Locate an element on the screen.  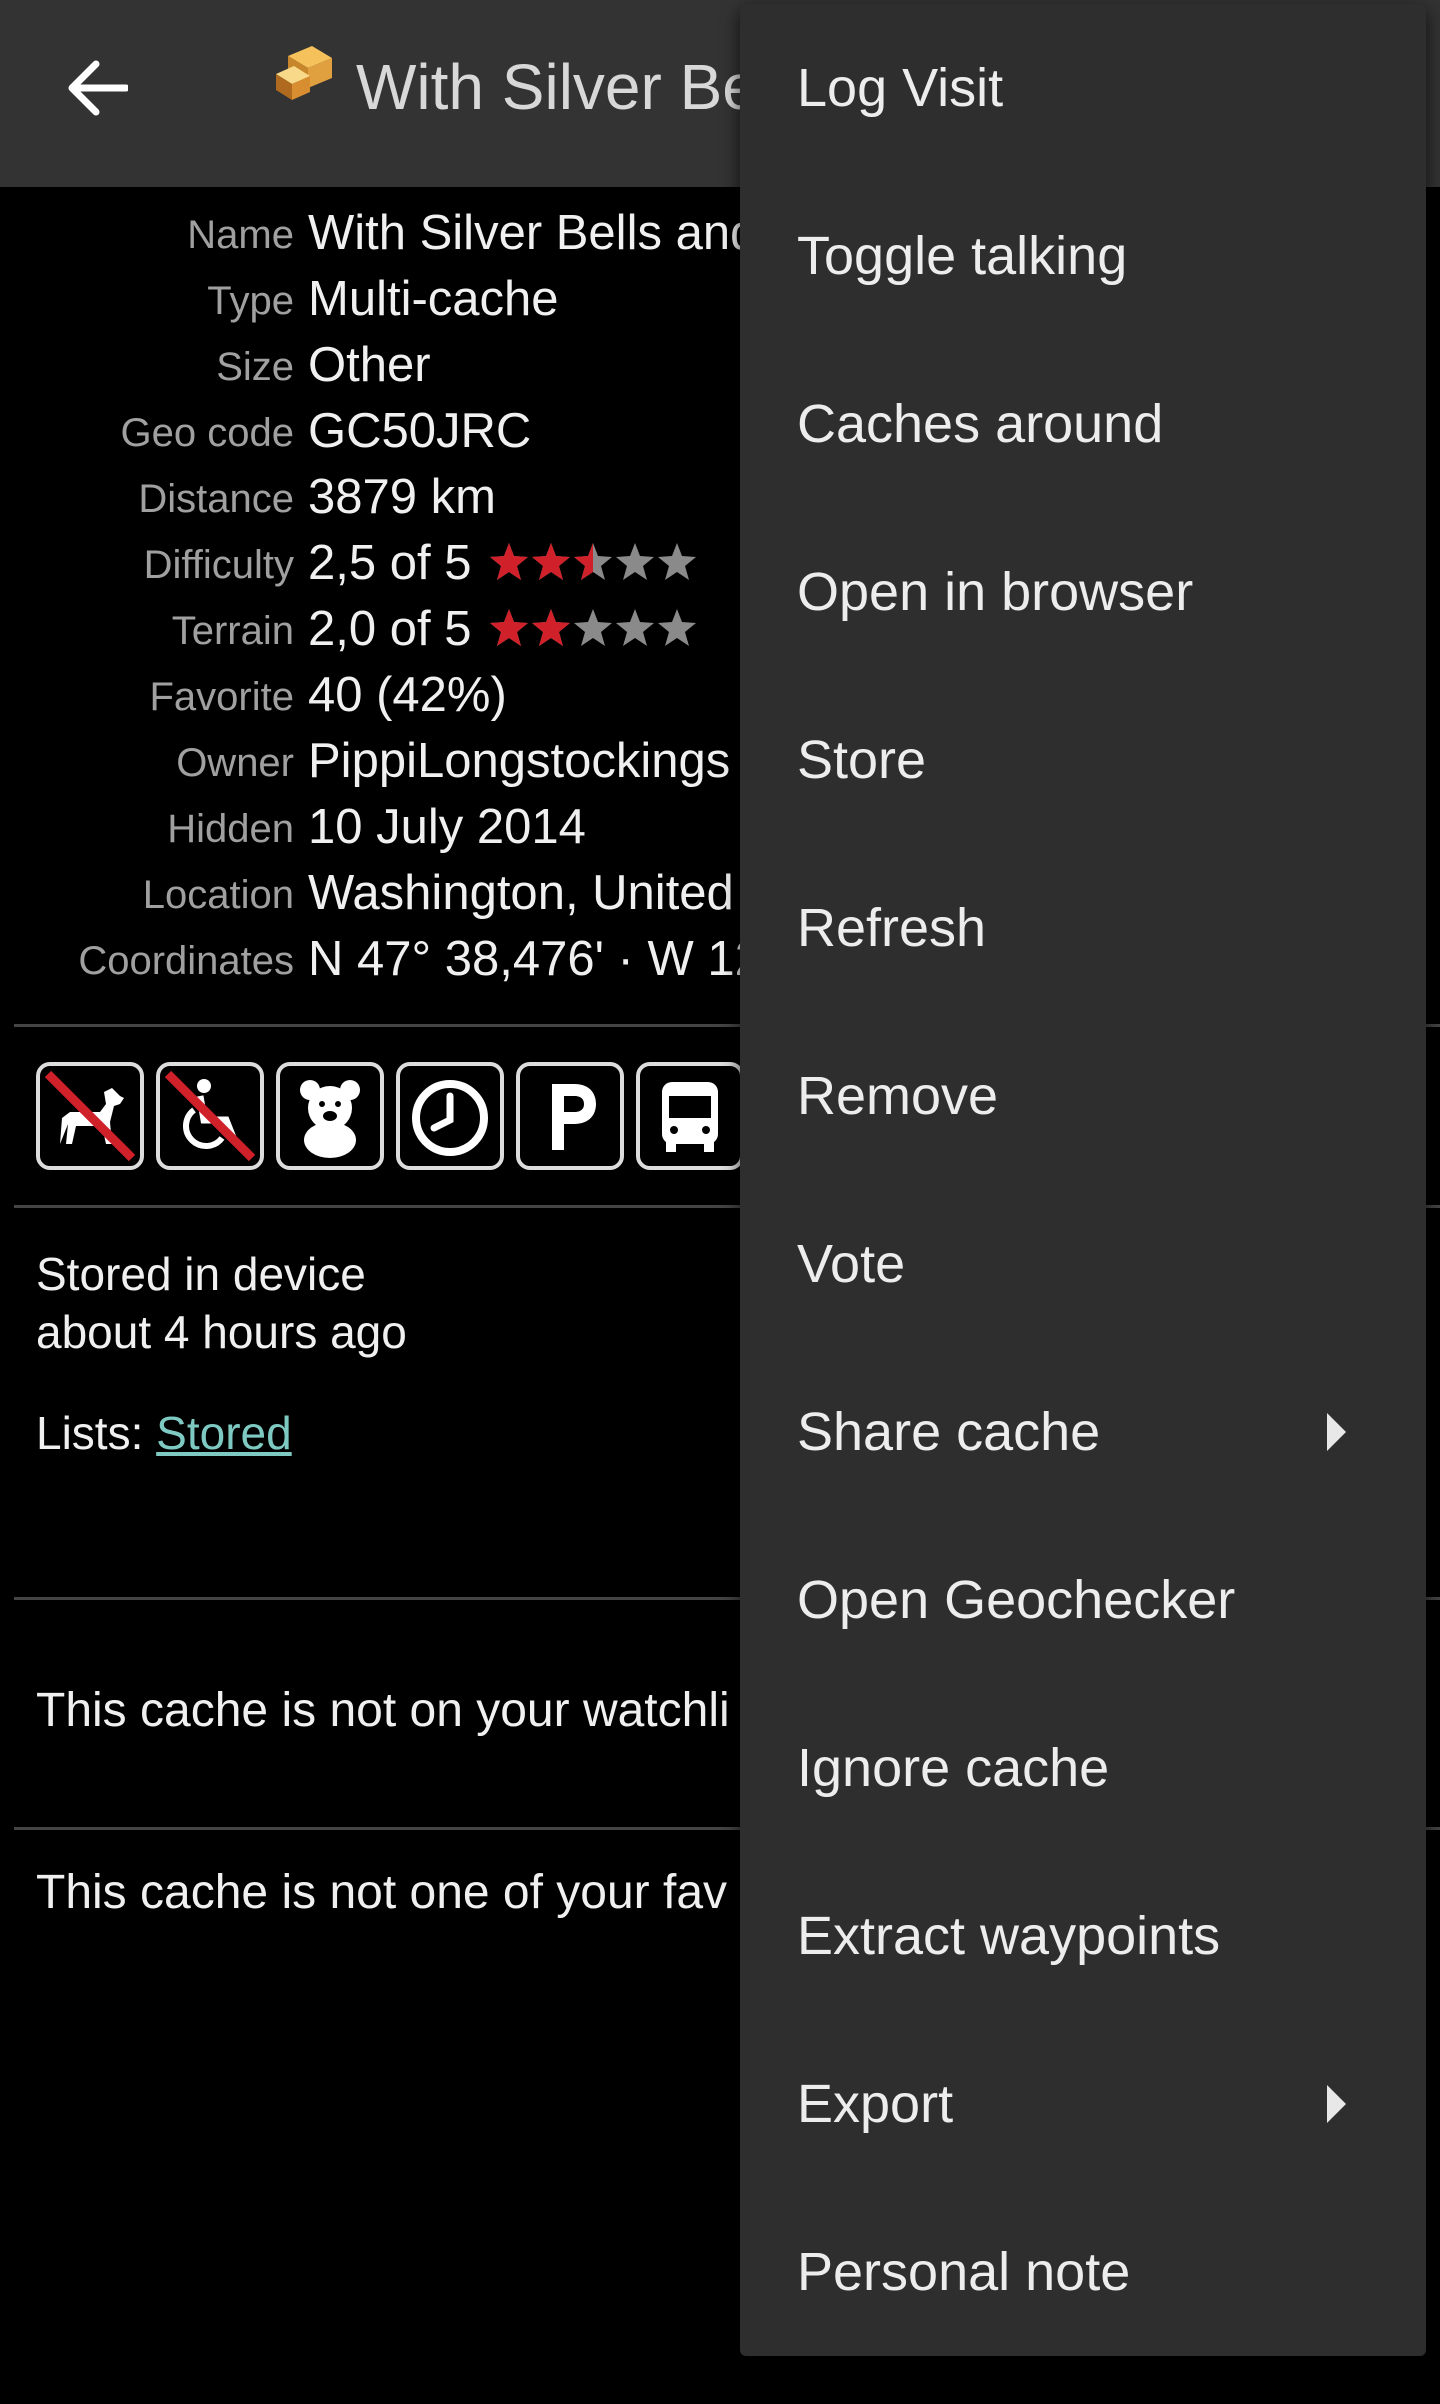
parking-icon is located at coordinates (574, 1117).